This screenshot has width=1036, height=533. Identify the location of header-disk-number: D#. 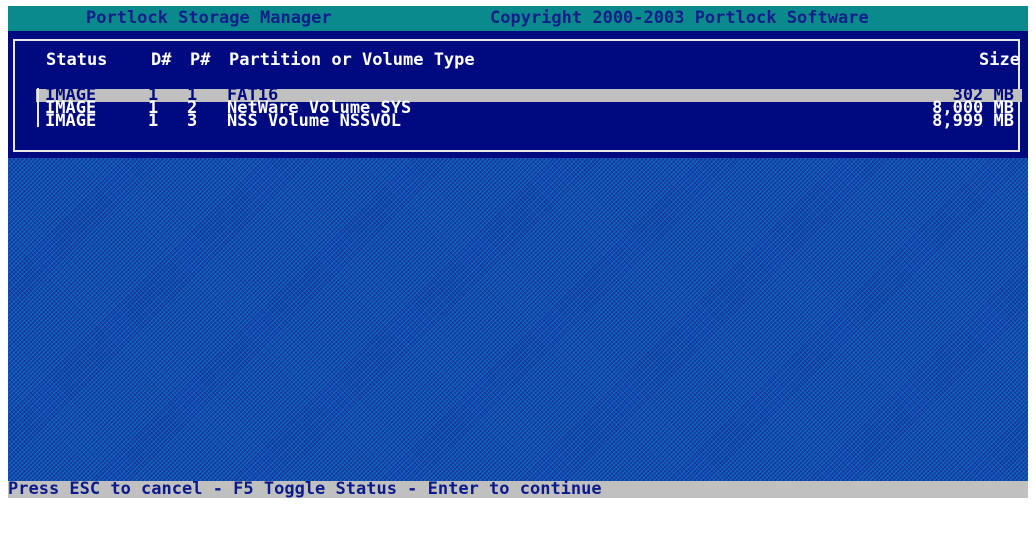
(161, 60).